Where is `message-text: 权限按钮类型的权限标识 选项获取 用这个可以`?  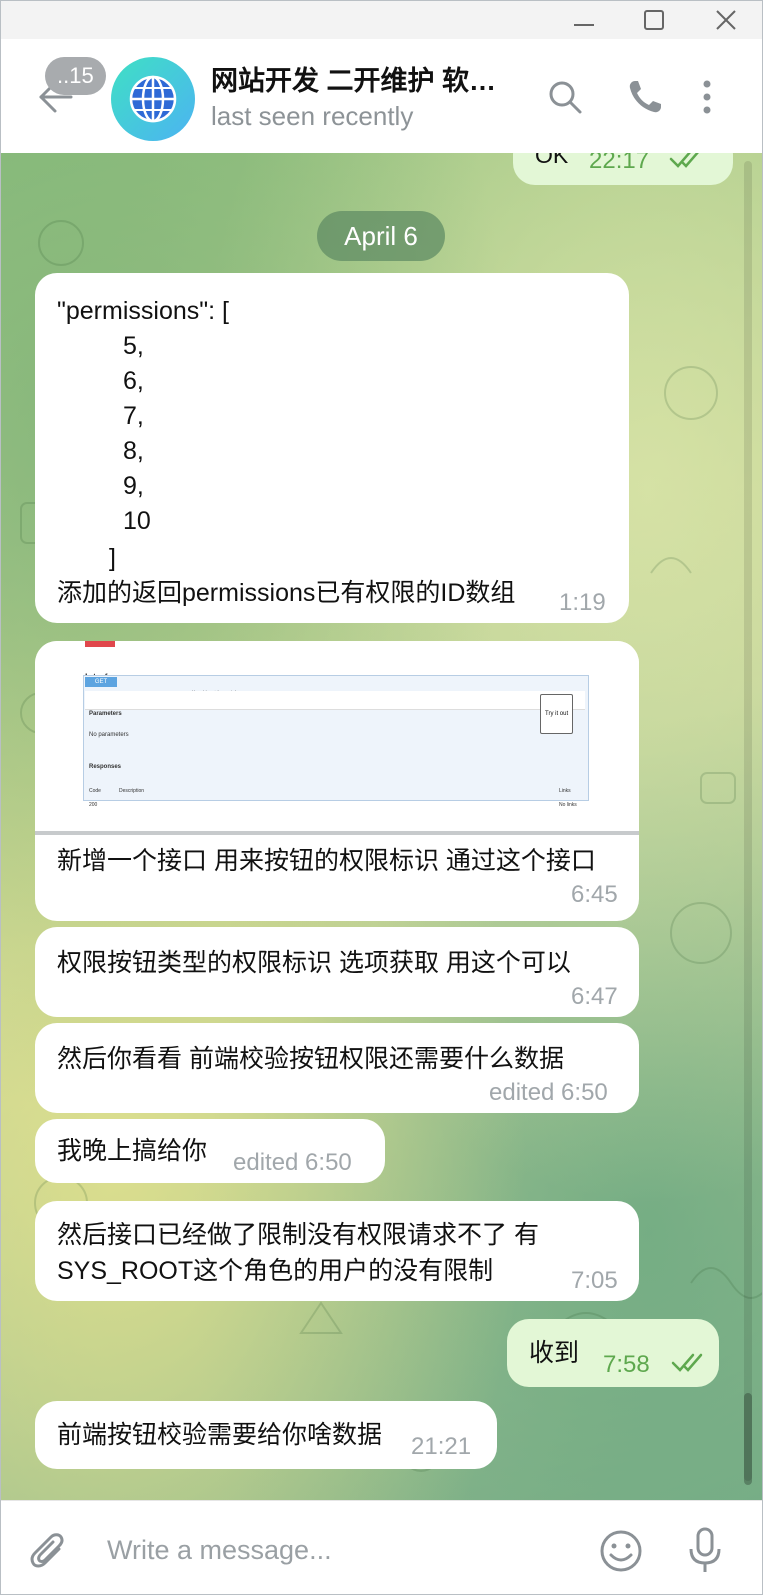
message-text: 权限按钮类型的权限标识 选项获取 用这个可以 is located at coordinates (314, 963).